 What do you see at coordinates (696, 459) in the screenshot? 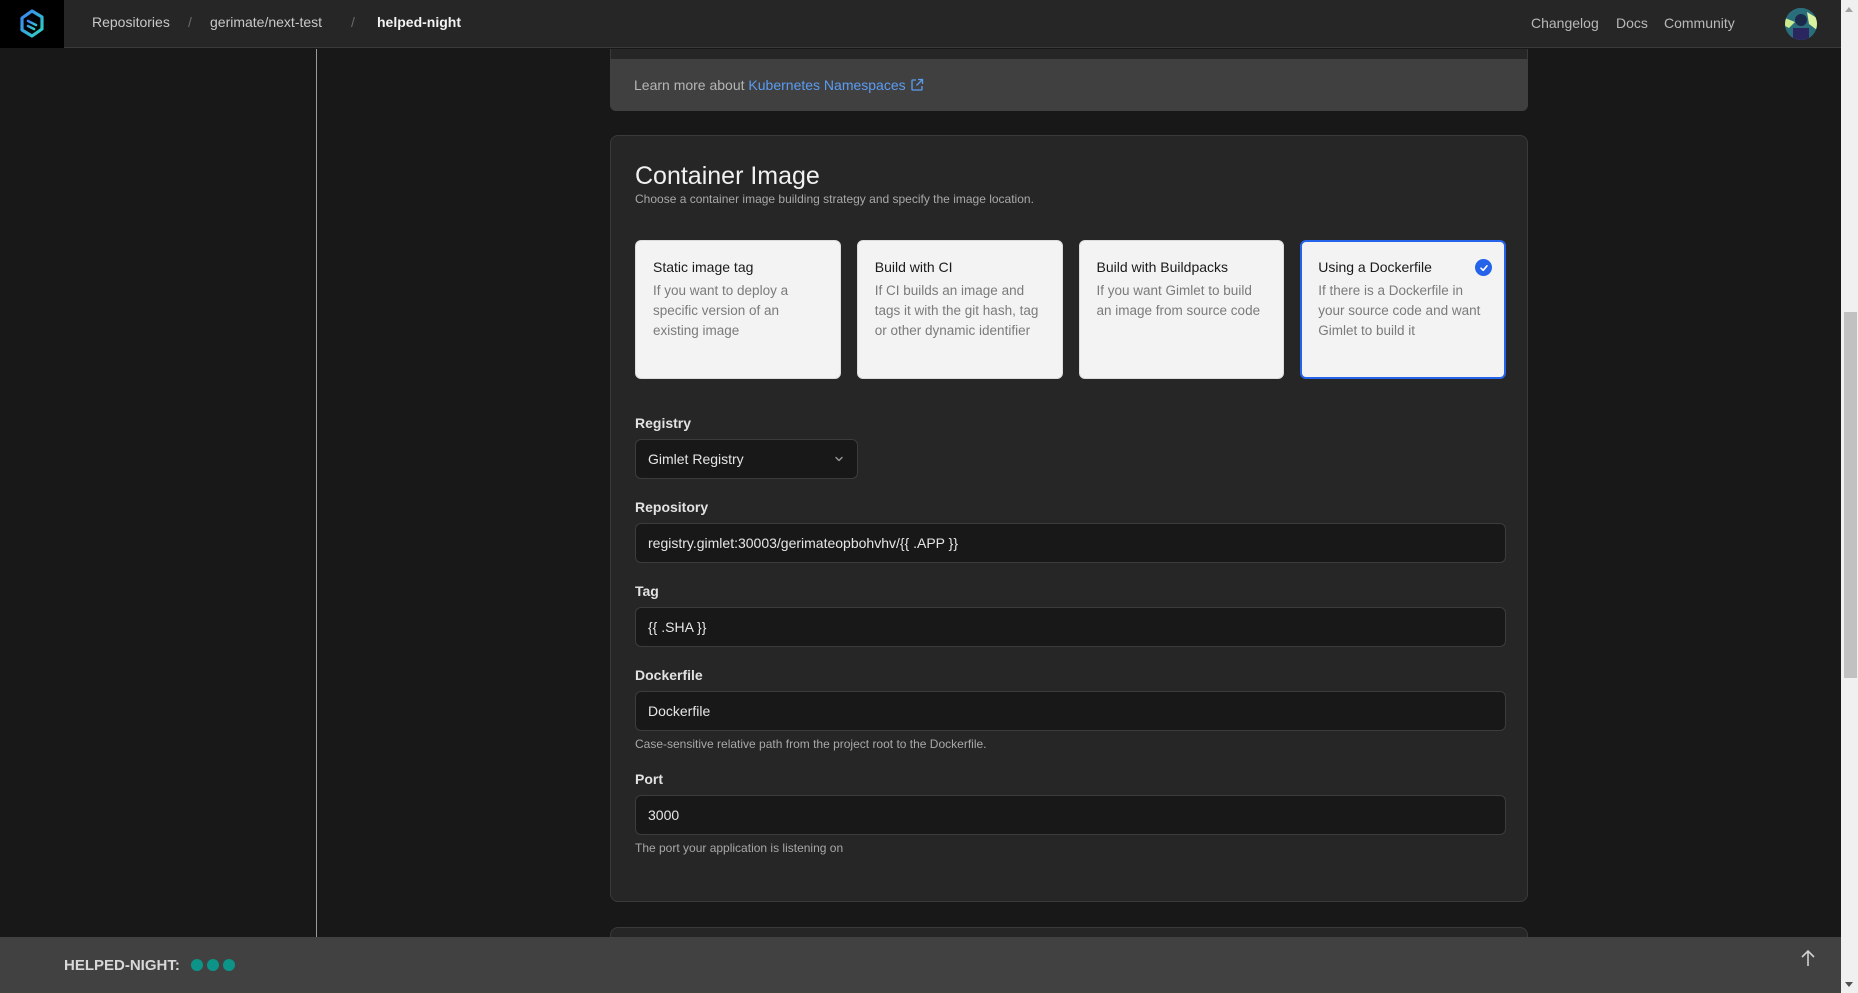
I see `registry-selected-value: Gimlet Registry` at bounding box center [696, 459].